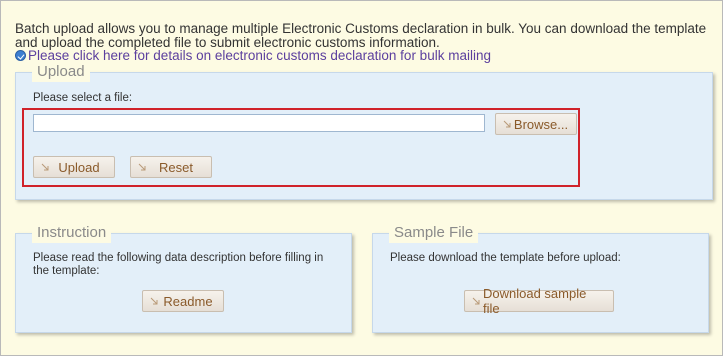 This screenshot has width=723, height=356. Describe the element at coordinates (176, 167) in the screenshot. I see `reset-label: Reset` at that location.